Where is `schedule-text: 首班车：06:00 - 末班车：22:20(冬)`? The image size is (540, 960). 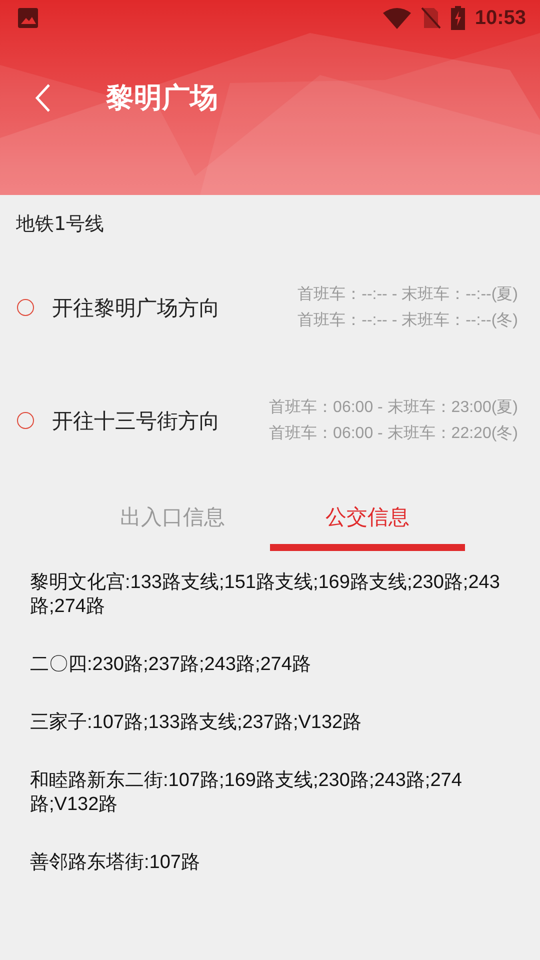 schedule-text: 首班车：06:00 - 末班车：22:20(冬) is located at coordinates (393, 434).